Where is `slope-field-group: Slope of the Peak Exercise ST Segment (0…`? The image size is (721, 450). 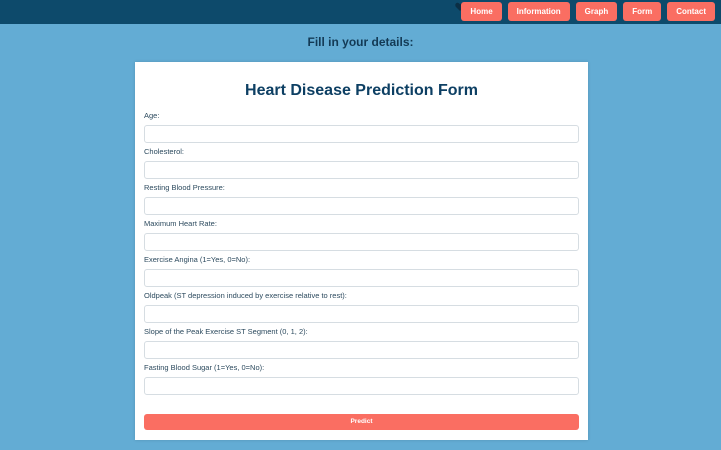 slope-field-group: Slope of the Peak Exercise ST Segment (0… is located at coordinates (361, 343).